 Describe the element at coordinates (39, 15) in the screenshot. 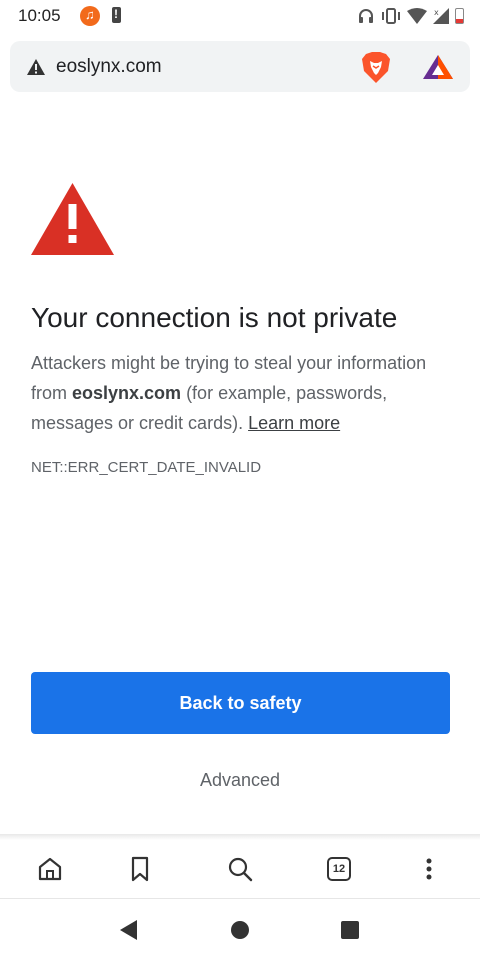

I see `status-time: 10:05` at that location.